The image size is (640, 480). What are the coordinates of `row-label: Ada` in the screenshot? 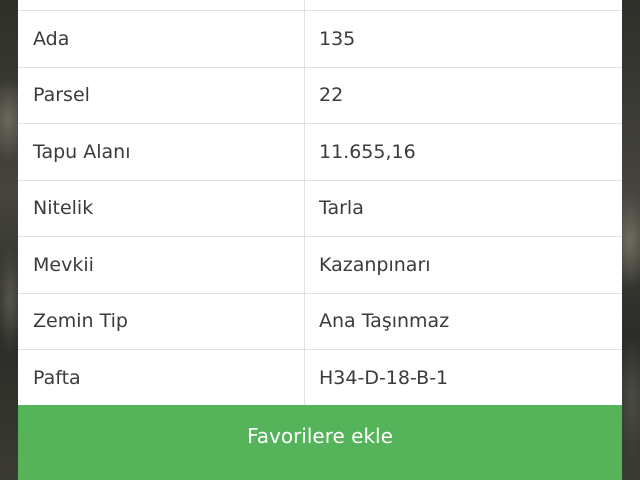 It's located at (161, 39).